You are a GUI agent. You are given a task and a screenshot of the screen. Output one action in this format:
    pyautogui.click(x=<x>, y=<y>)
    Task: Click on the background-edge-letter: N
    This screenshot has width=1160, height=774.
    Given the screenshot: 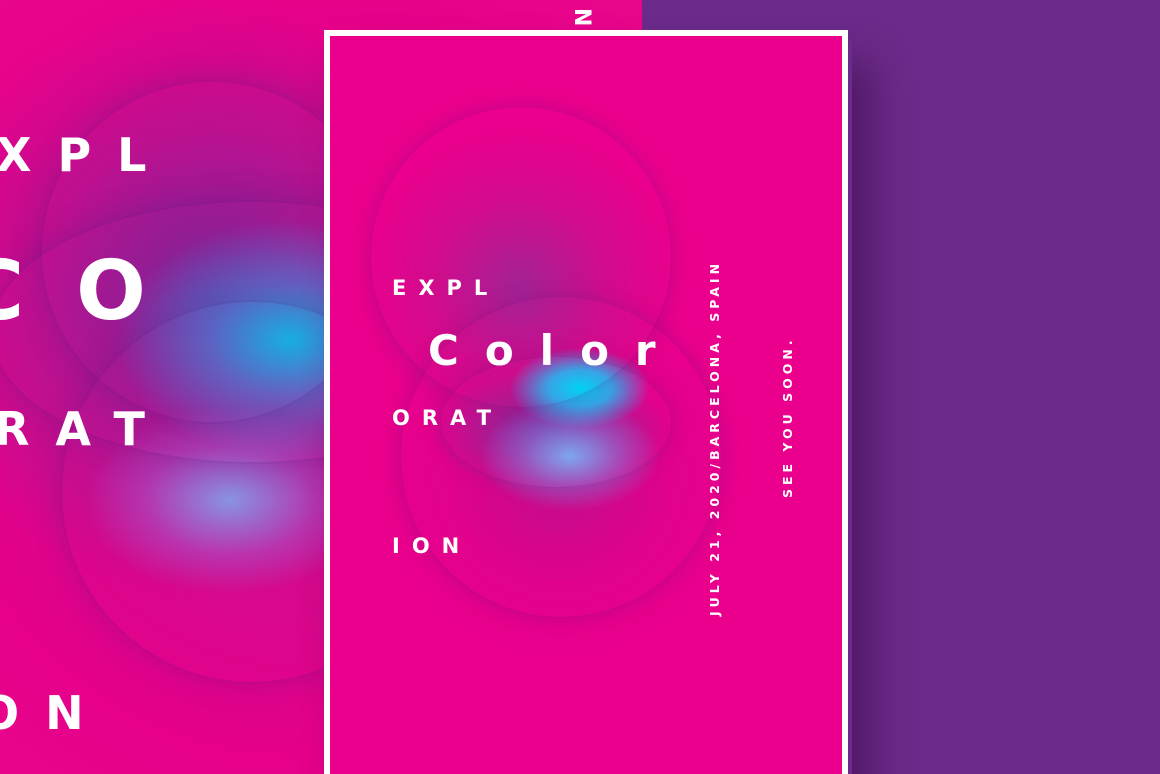 What is the action you would take?
    pyautogui.click(x=581, y=19)
    